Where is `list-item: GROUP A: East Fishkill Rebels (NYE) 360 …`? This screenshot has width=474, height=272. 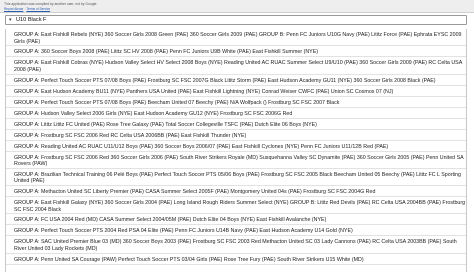
list-item: GROUP A: East Fishkill Rebels (NYE) 360 … is located at coordinates (236, 38).